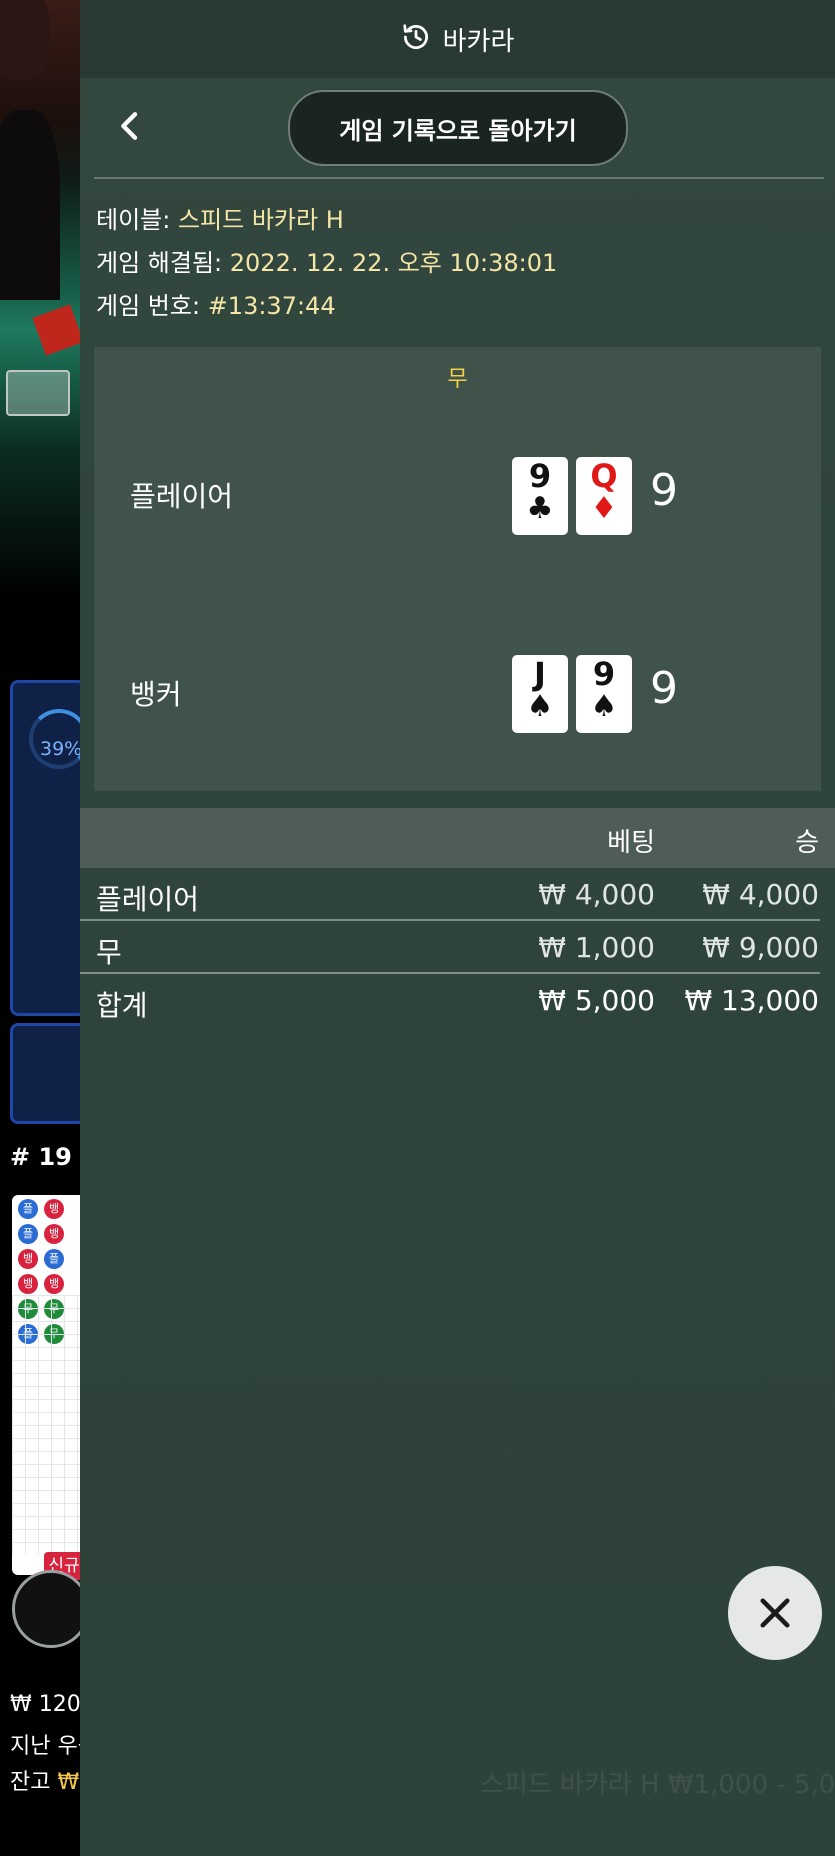 This screenshot has width=835, height=1856. I want to click on player-score: 9, so click(664, 490).